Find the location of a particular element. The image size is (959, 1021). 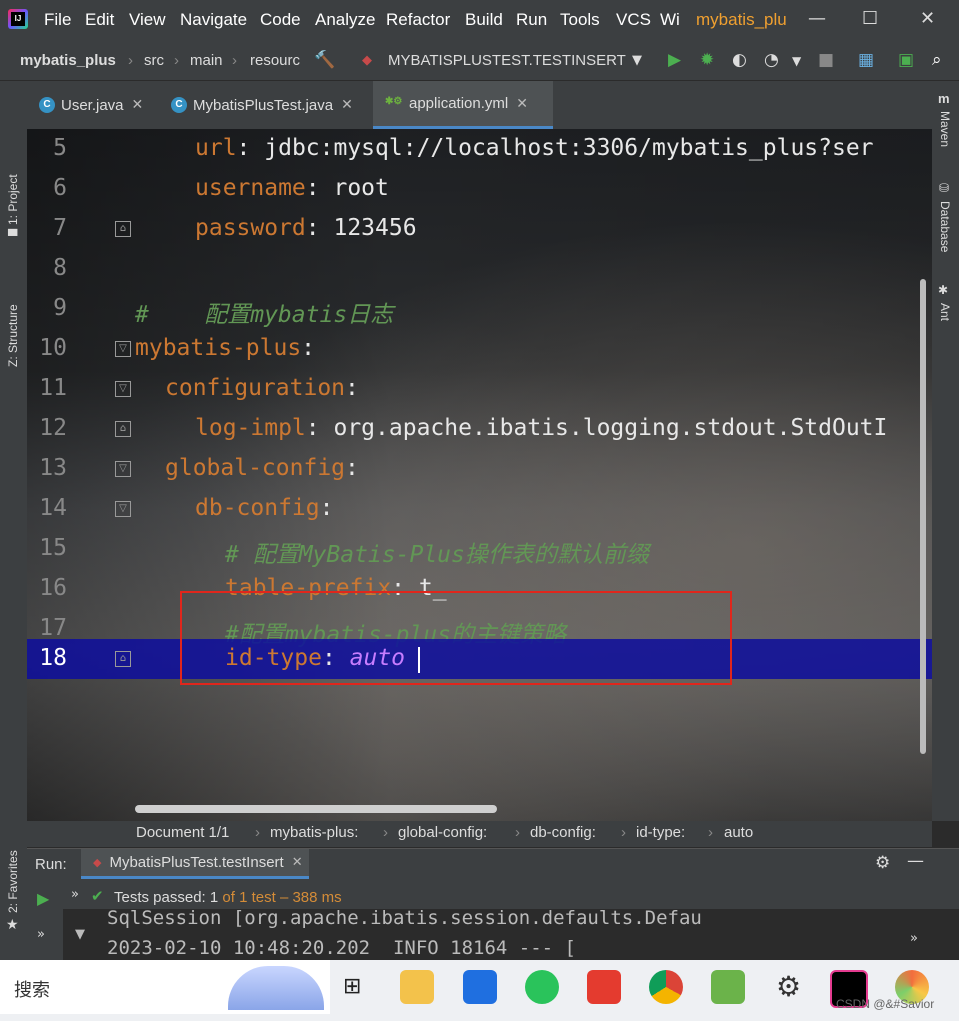

nav-crumb-resources: resourc is located at coordinates (275, 60).